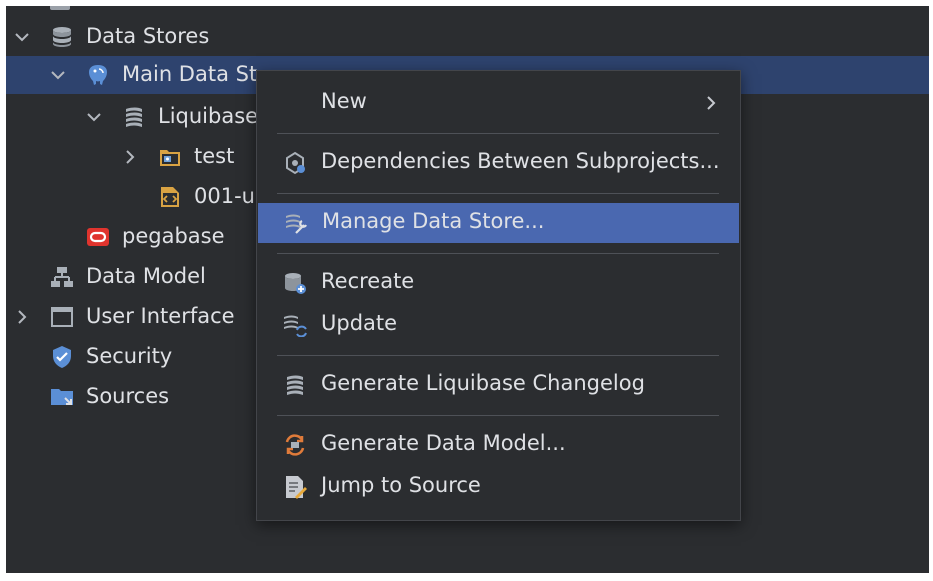 This screenshot has height=581, width=933. Describe the element at coordinates (129, 356) in the screenshot. I see `tree-item-label: Security` at that location.